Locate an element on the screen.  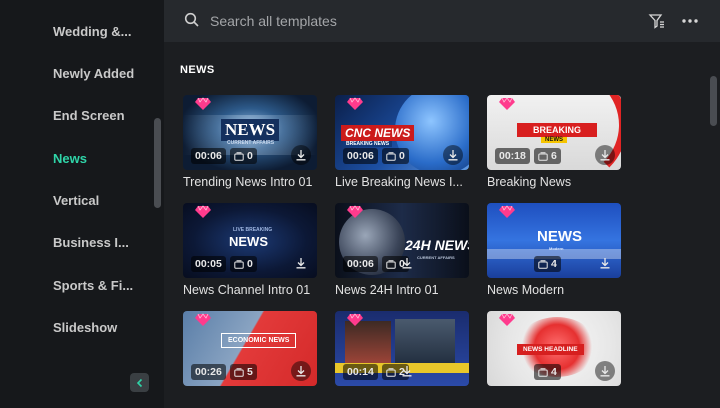
main-scrollbar is located at coordinates (713, 101).